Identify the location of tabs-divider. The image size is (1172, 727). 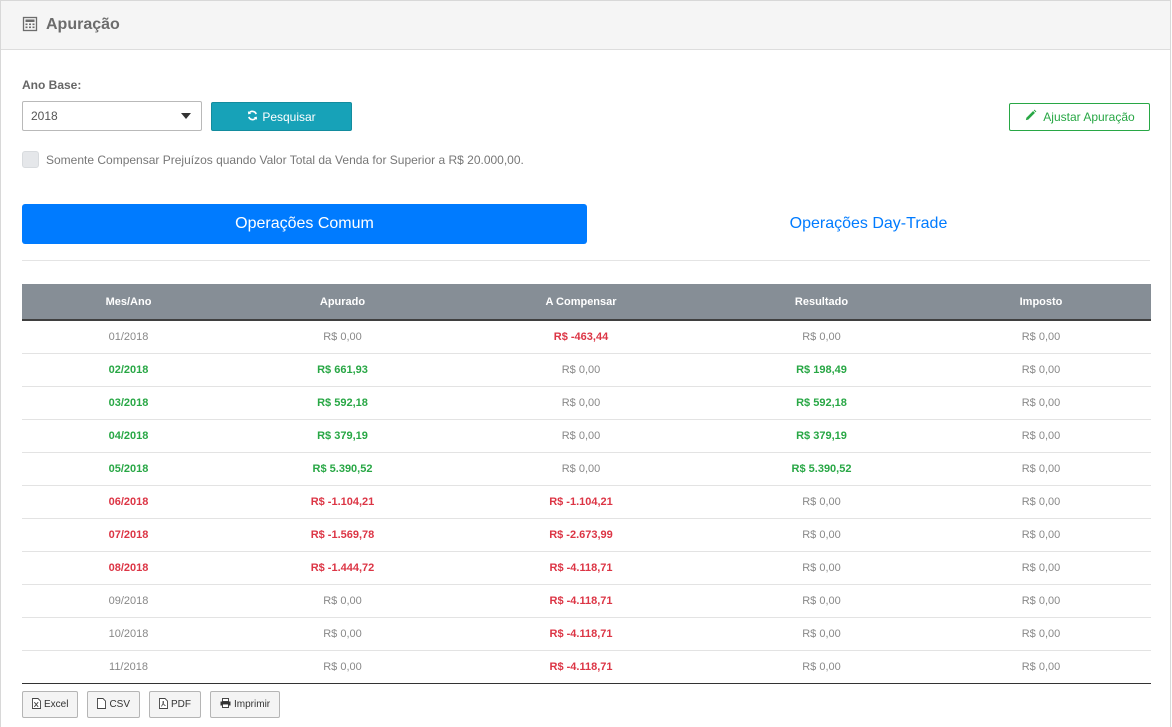
(586, 260).